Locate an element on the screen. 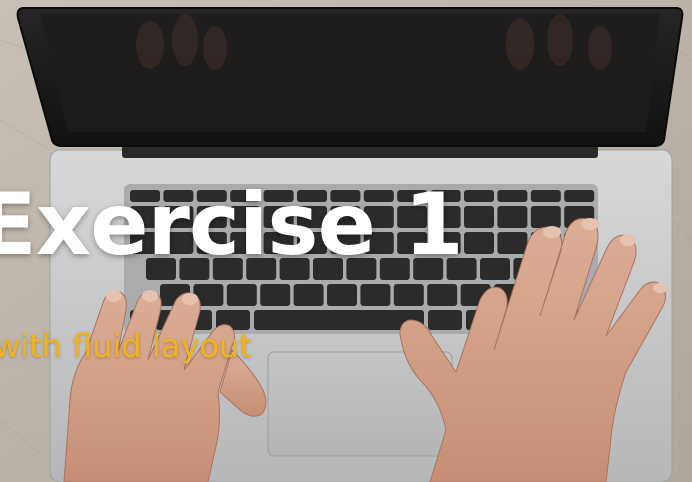 The height and width of the screenshot is (482, 692). slide-title: Exercise 1 is located at coordinates (232, 225).